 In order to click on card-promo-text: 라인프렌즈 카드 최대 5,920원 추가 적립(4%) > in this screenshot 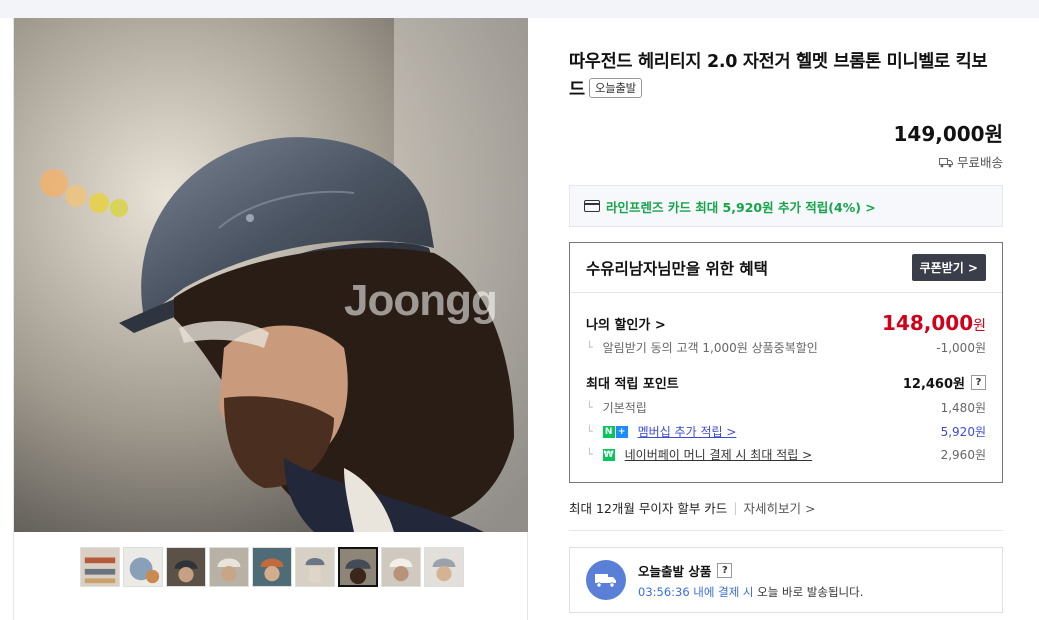, I will do `click(741, 207)`.